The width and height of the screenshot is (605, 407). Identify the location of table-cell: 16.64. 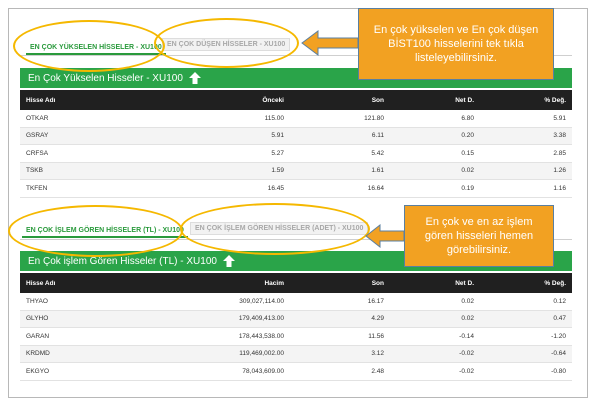
(340, 188).